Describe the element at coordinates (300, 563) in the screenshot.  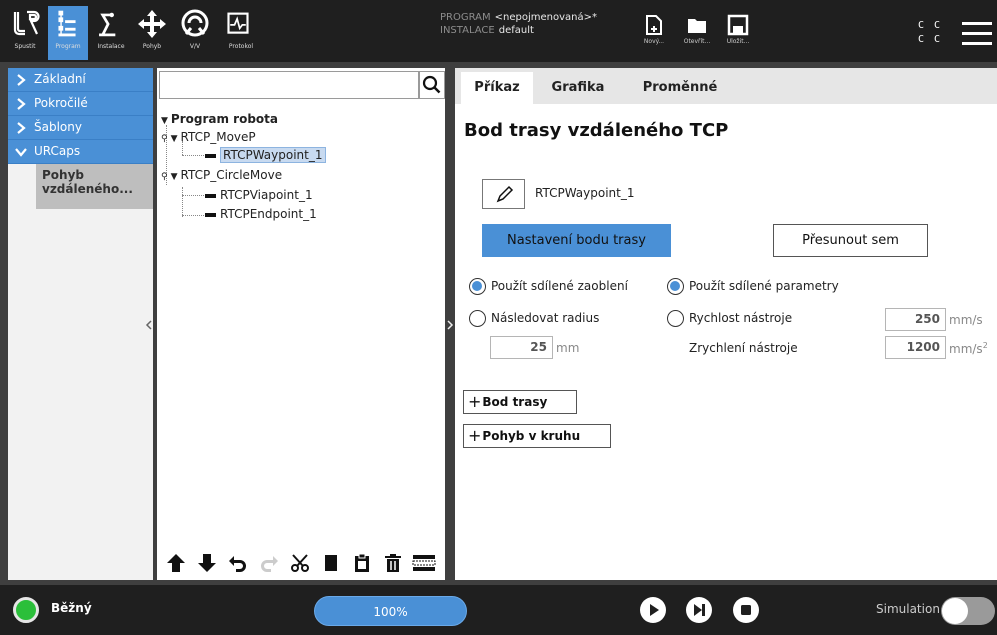
I see `cut-icon` at that location.